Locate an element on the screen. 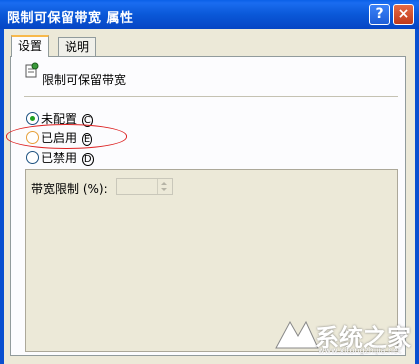 The image size is (419, 364). title-bar: 限制可保留带宽 属性 ? × is located at coordinates (209, 14).